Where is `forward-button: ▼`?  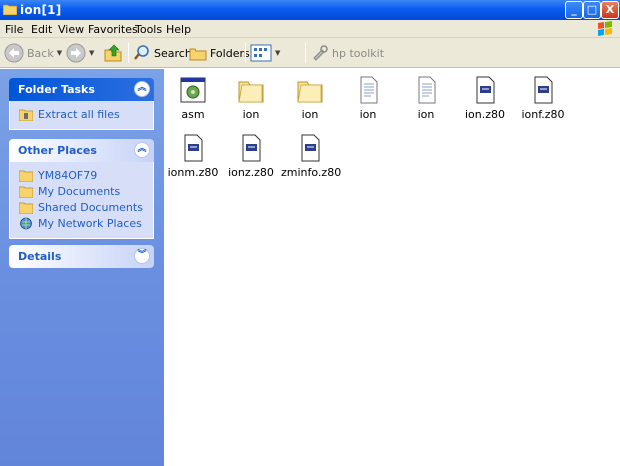
forward-button: ▼ is located at coordinates (80, 53).